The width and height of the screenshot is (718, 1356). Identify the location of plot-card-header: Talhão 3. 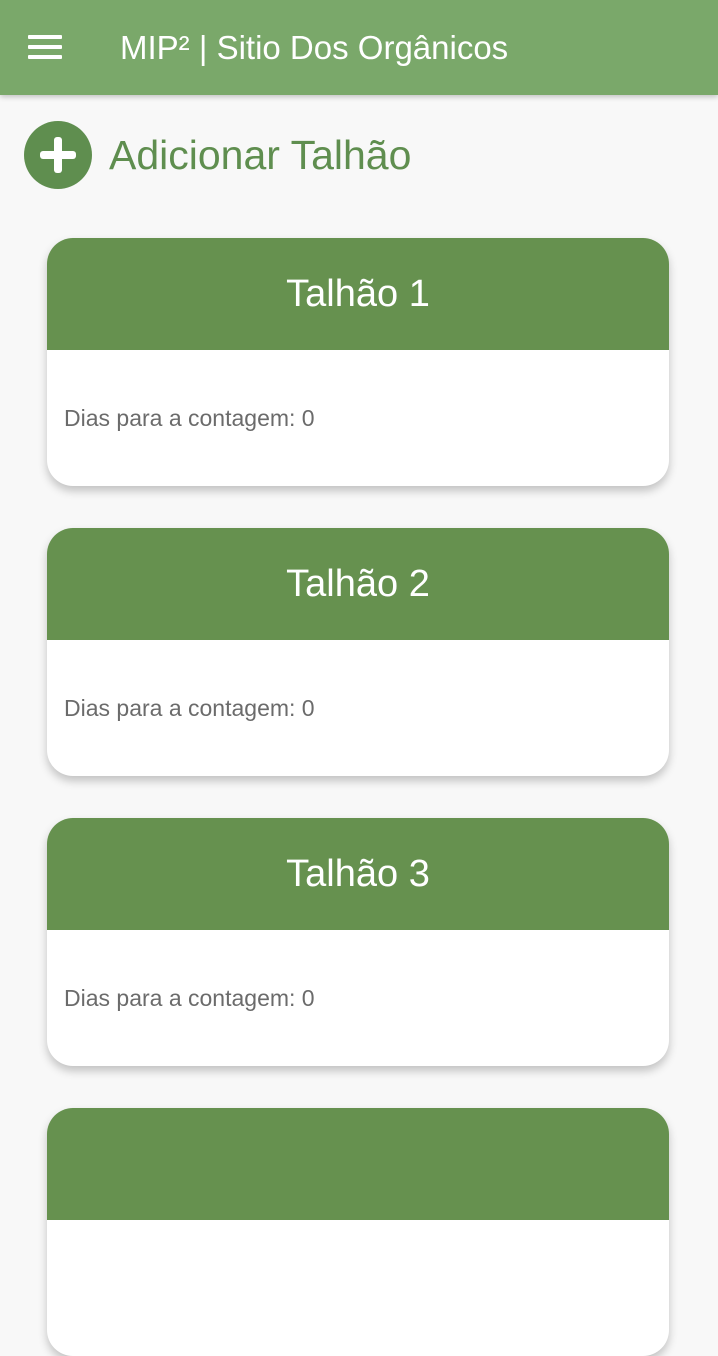
(358, 874).